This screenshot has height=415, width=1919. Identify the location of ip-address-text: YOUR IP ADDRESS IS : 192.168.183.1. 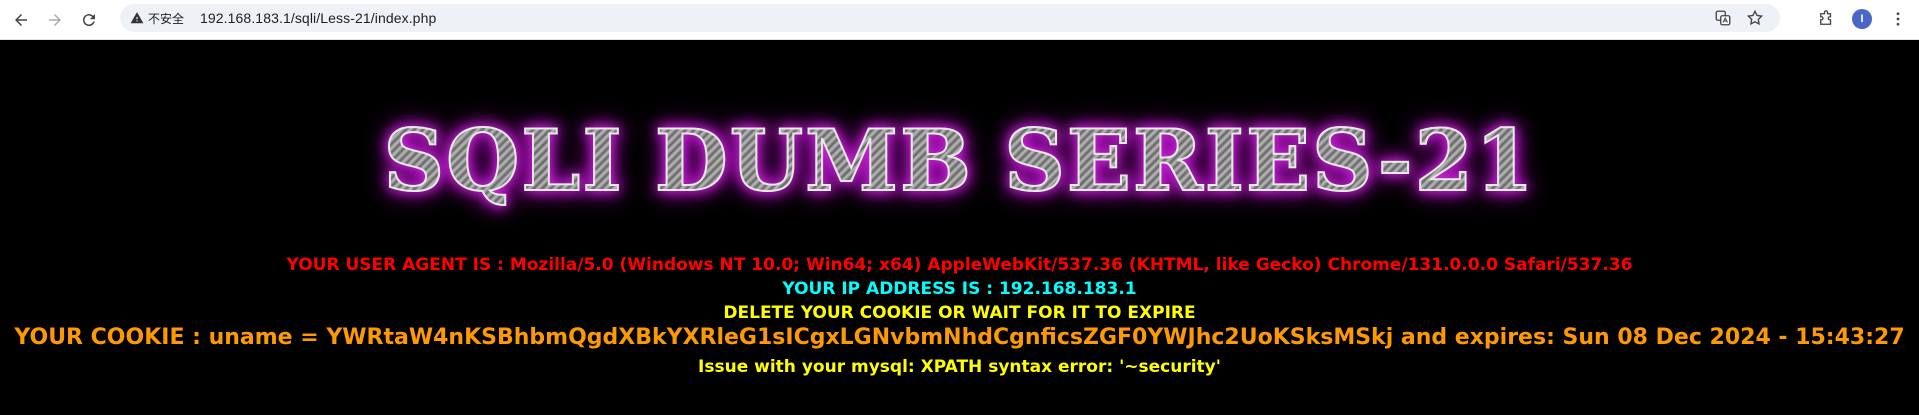
(959, 289).